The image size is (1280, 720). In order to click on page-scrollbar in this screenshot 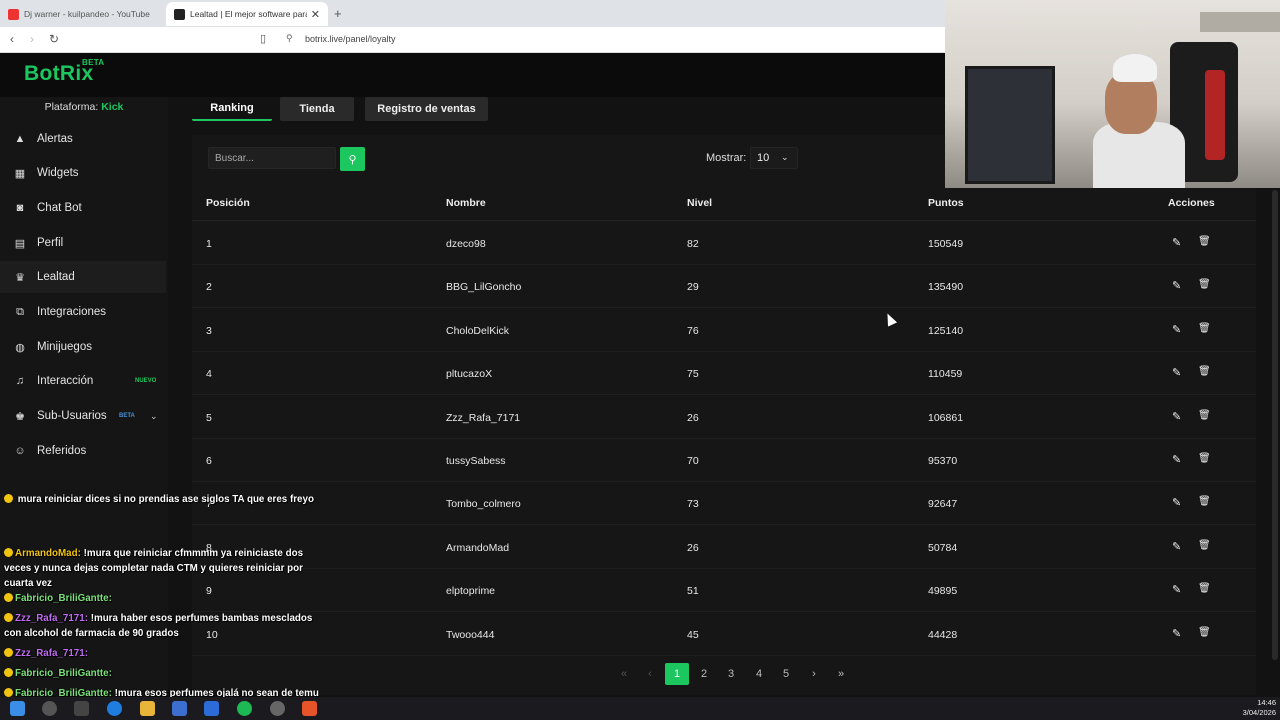, I will do `click(1275, 425)`.